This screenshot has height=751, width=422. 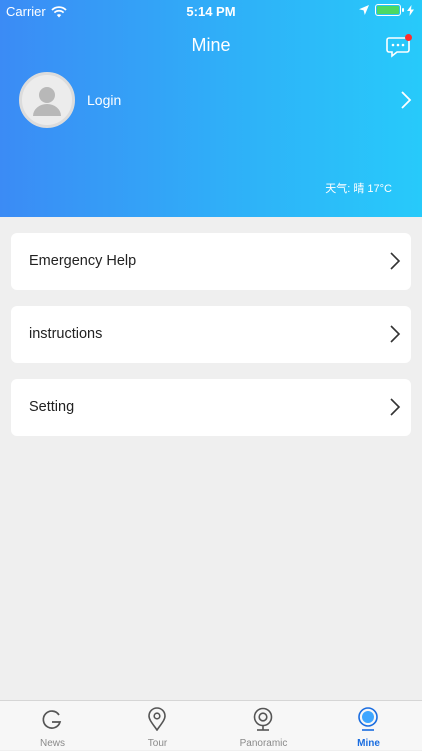 I want to click on g-logo-icon, so click(x=52, y=719).